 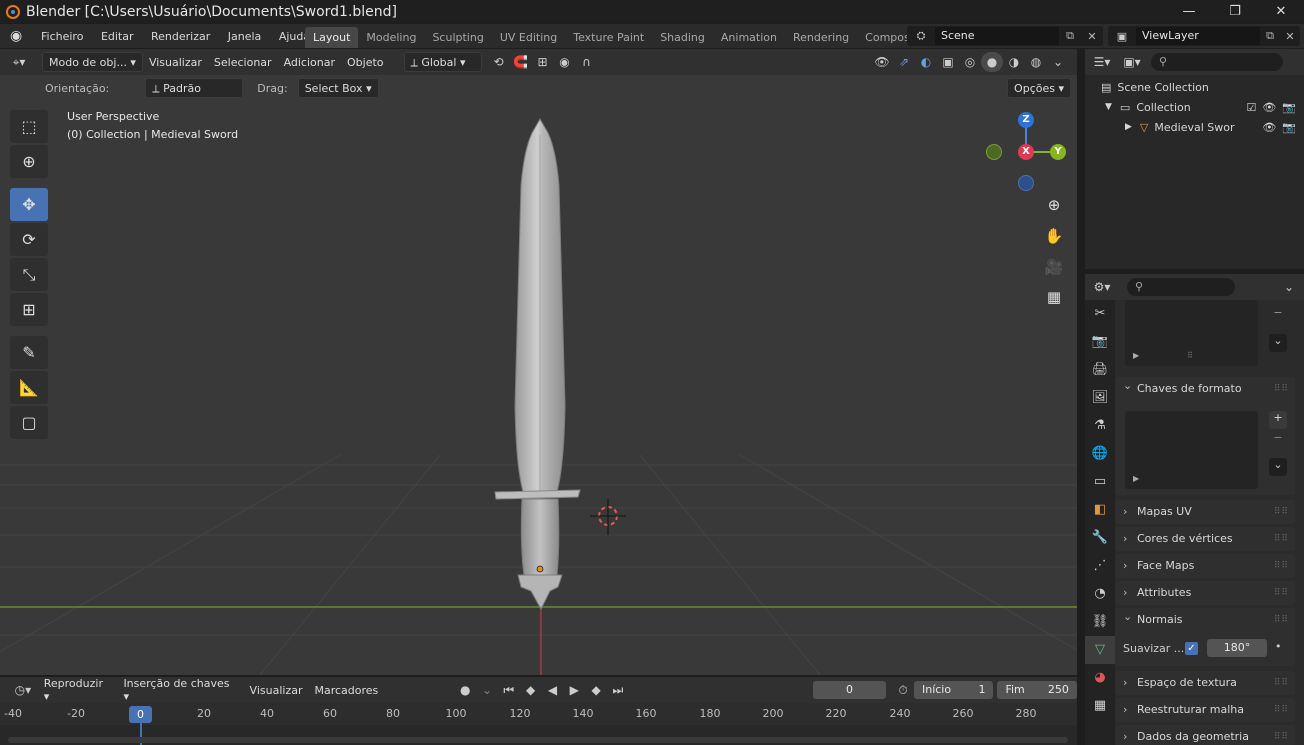 I want to click on auto-key-options-icon: ⌄, so click(x=487, y=690).